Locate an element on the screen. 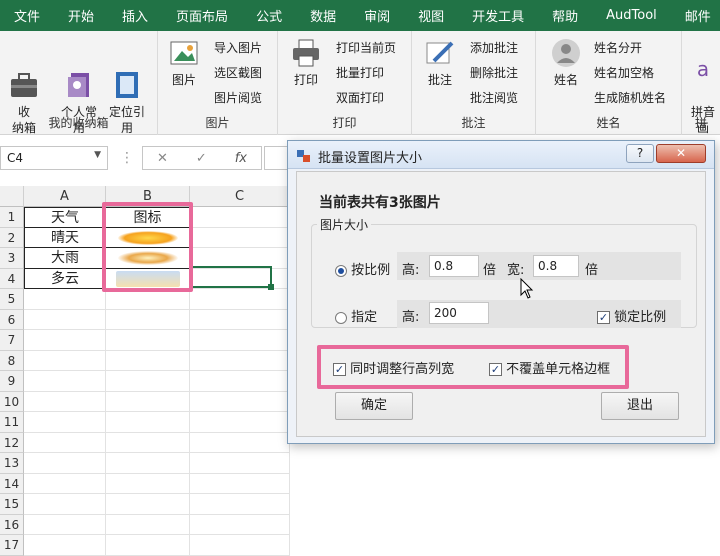 The width and height of the screenshot is (720, 556). lock-ratio-checkbox: ✓ 锁定比例 is located at coordinates (631, 315).